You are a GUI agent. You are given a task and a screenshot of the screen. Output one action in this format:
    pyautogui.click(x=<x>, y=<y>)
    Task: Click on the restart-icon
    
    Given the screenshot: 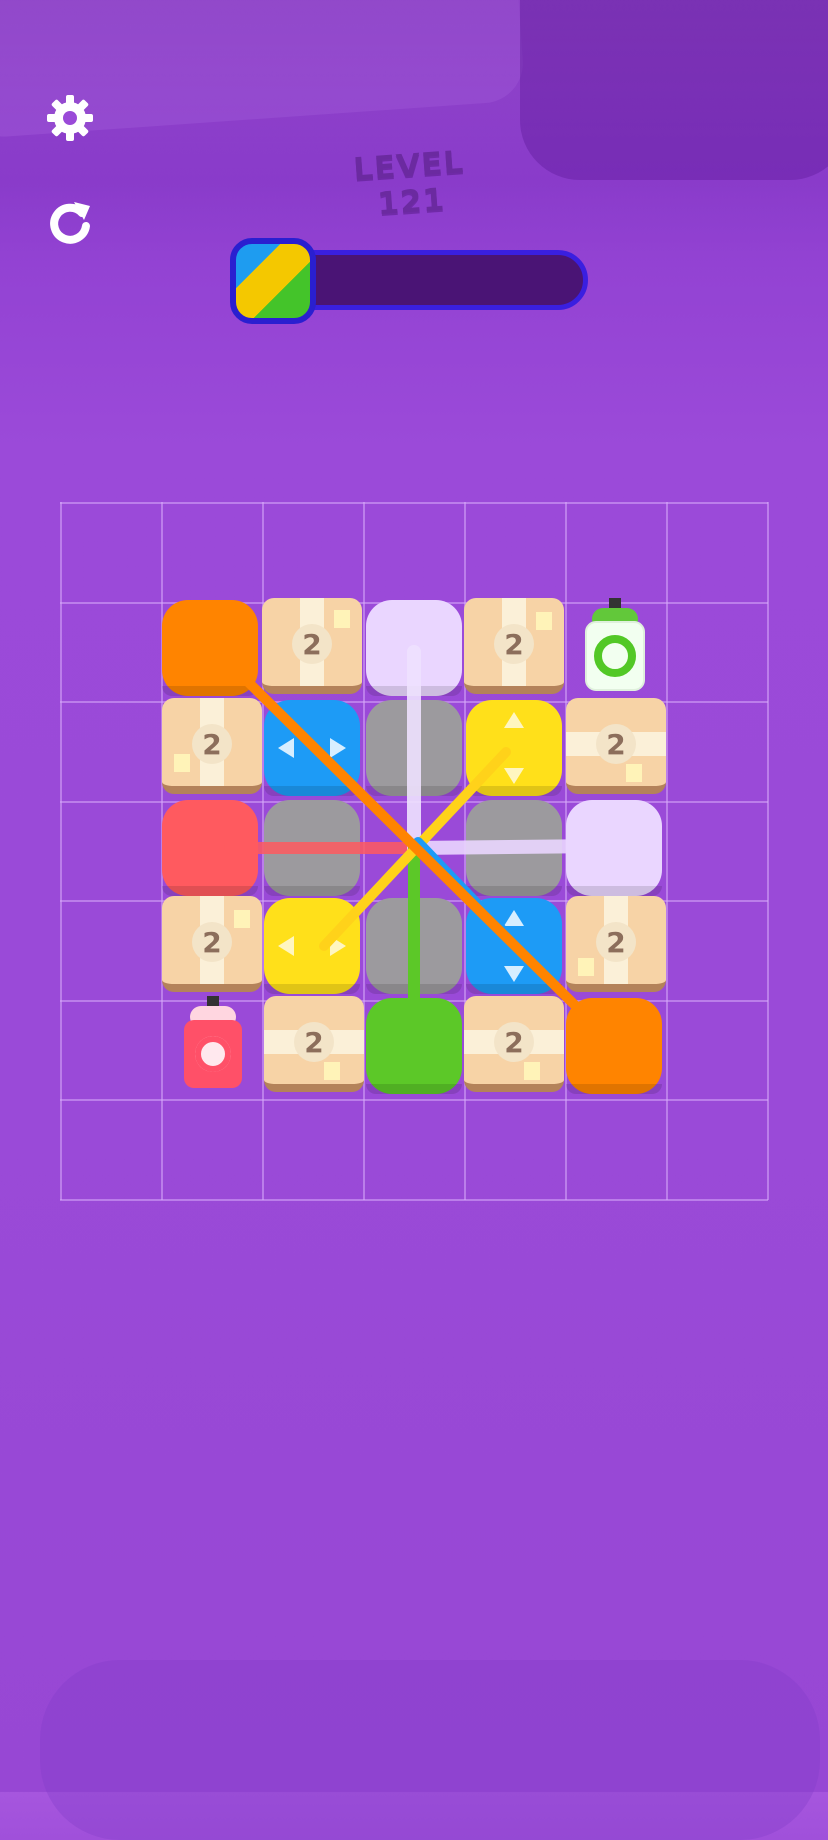 What is the action you would take?
    pyautogui.click(x=70, y=223)
    